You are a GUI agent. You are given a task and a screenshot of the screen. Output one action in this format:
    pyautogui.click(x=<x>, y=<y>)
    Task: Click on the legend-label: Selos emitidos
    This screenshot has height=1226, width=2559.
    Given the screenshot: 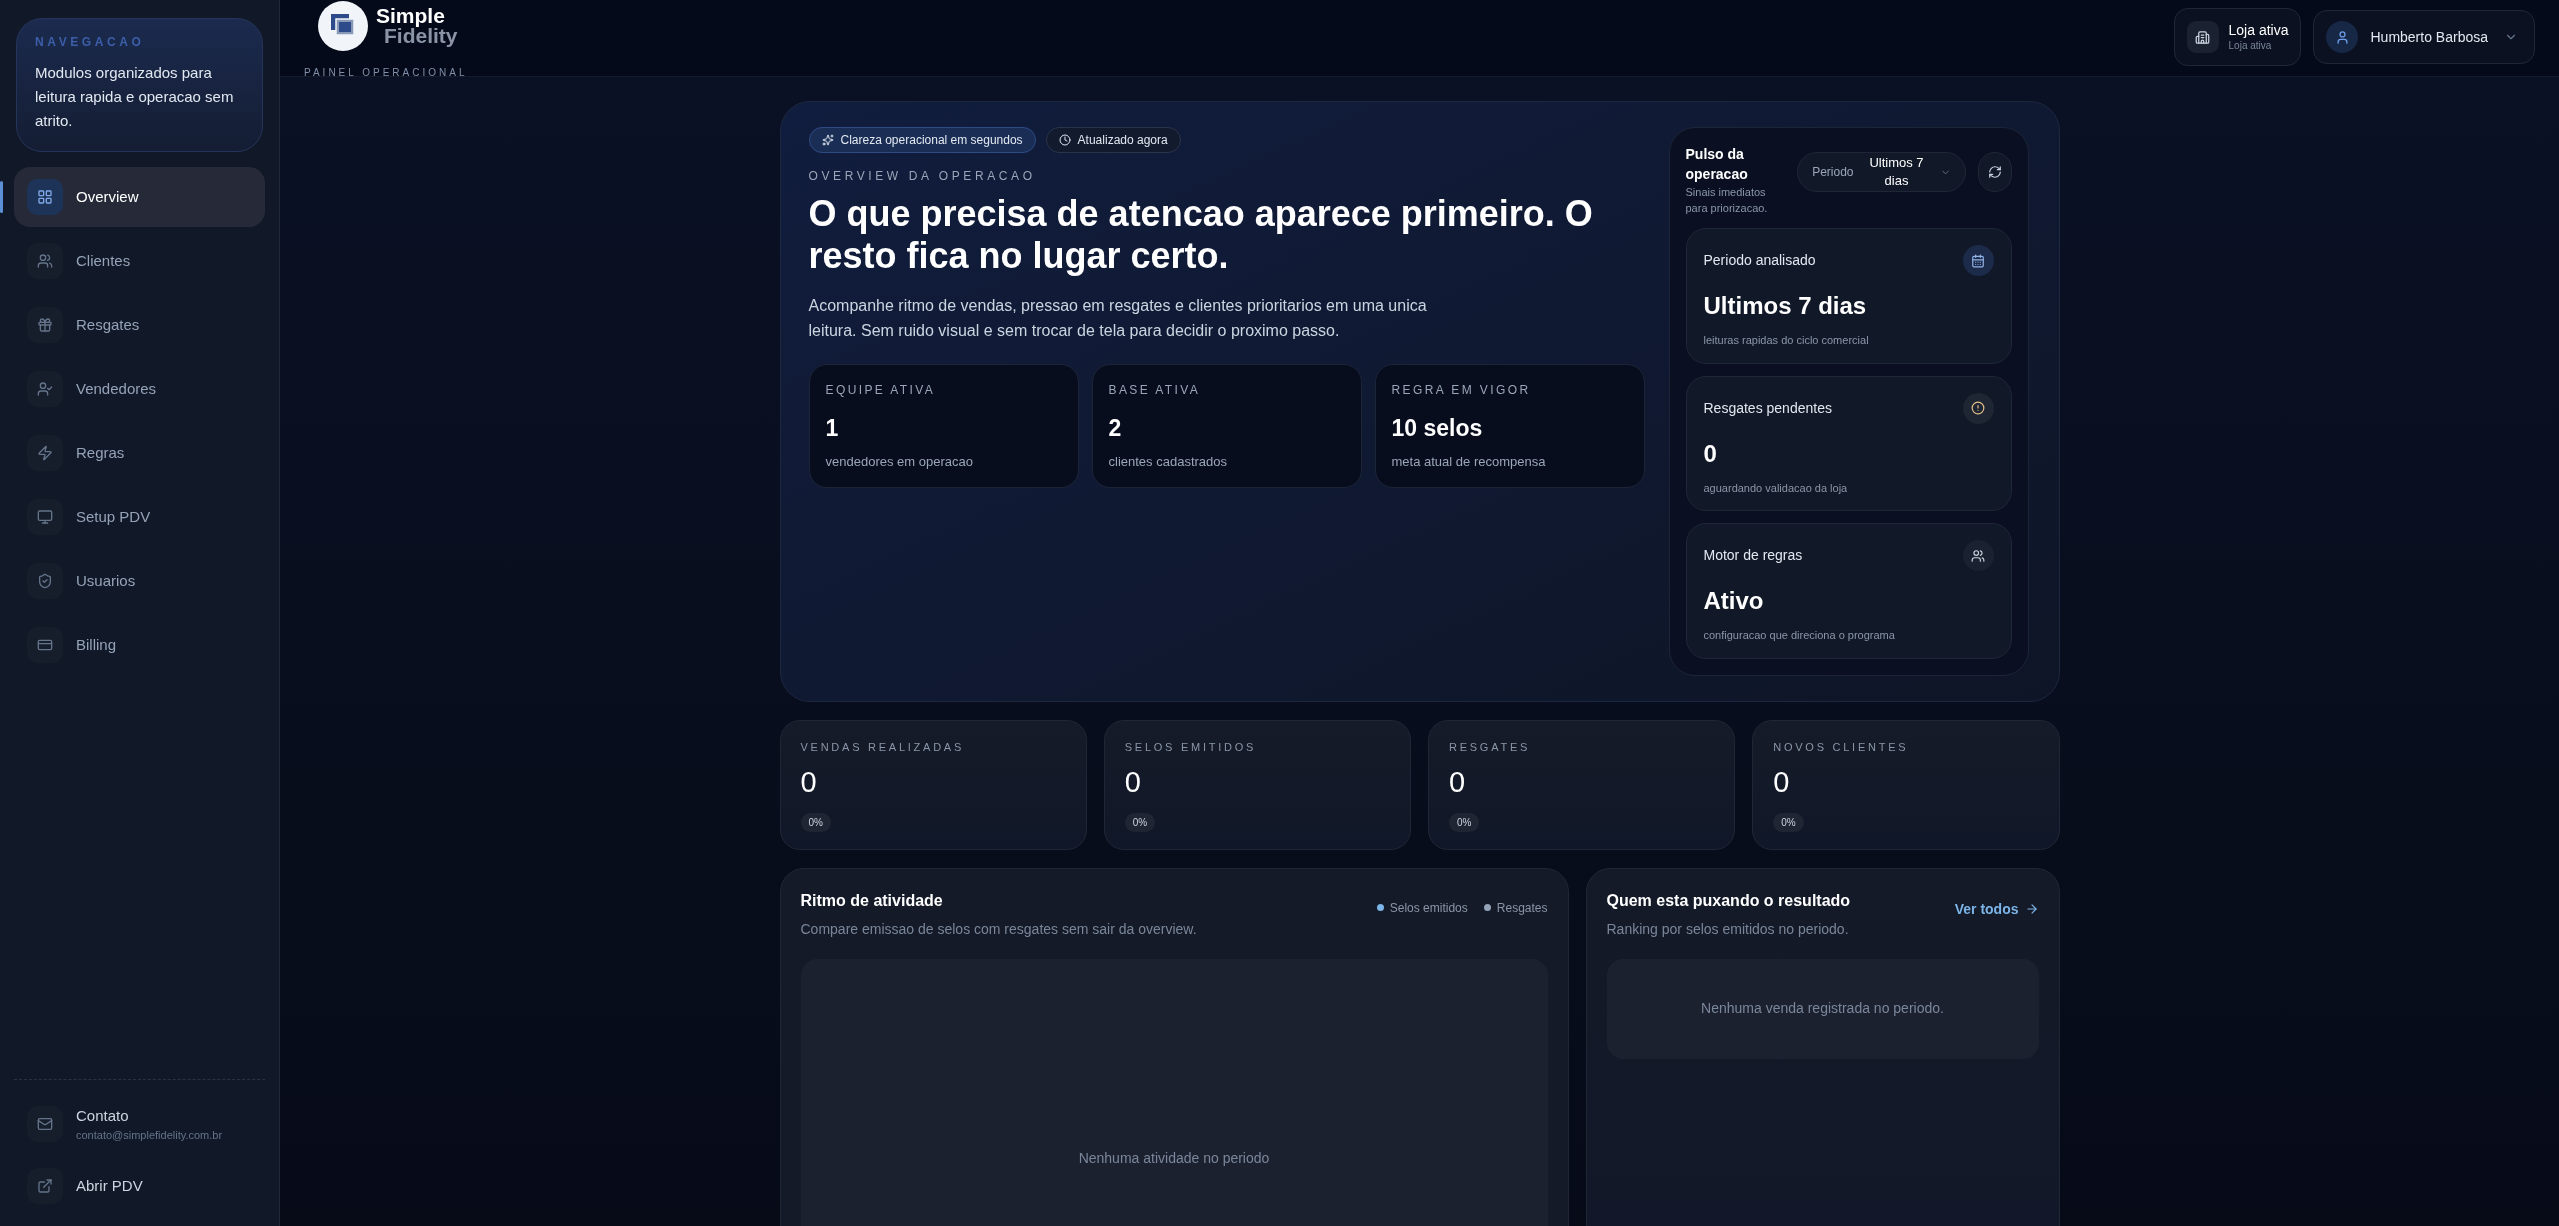 What is the action you would take?
    pyautogui.click(x=1428, y=908)
    